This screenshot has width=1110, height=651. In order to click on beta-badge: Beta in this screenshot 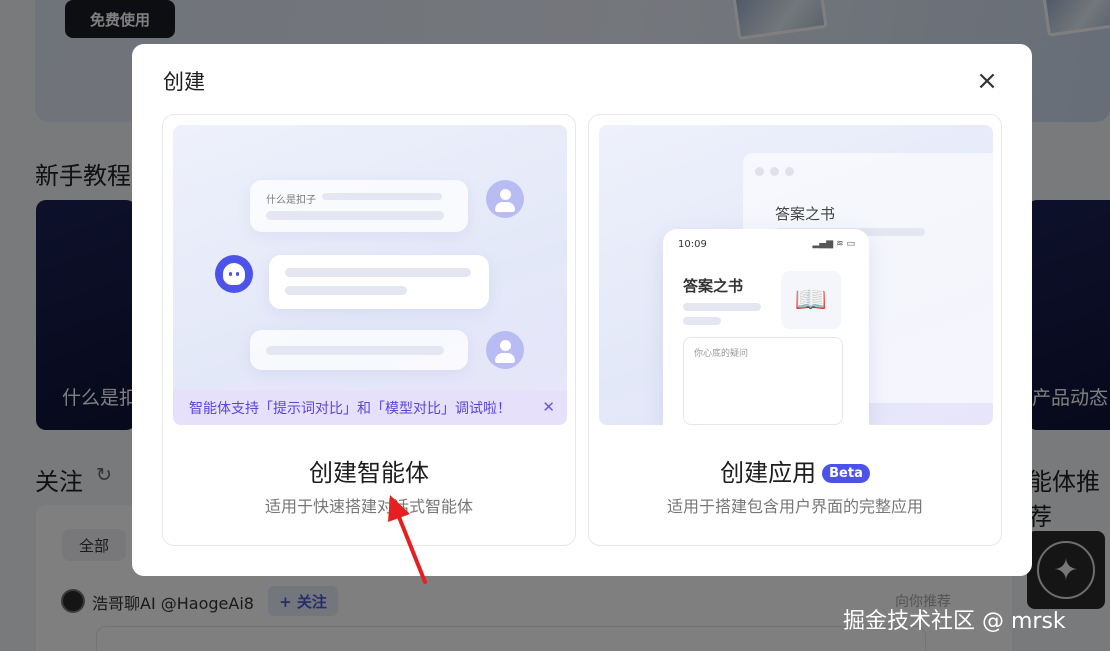, I will do `click(846, 473)`.